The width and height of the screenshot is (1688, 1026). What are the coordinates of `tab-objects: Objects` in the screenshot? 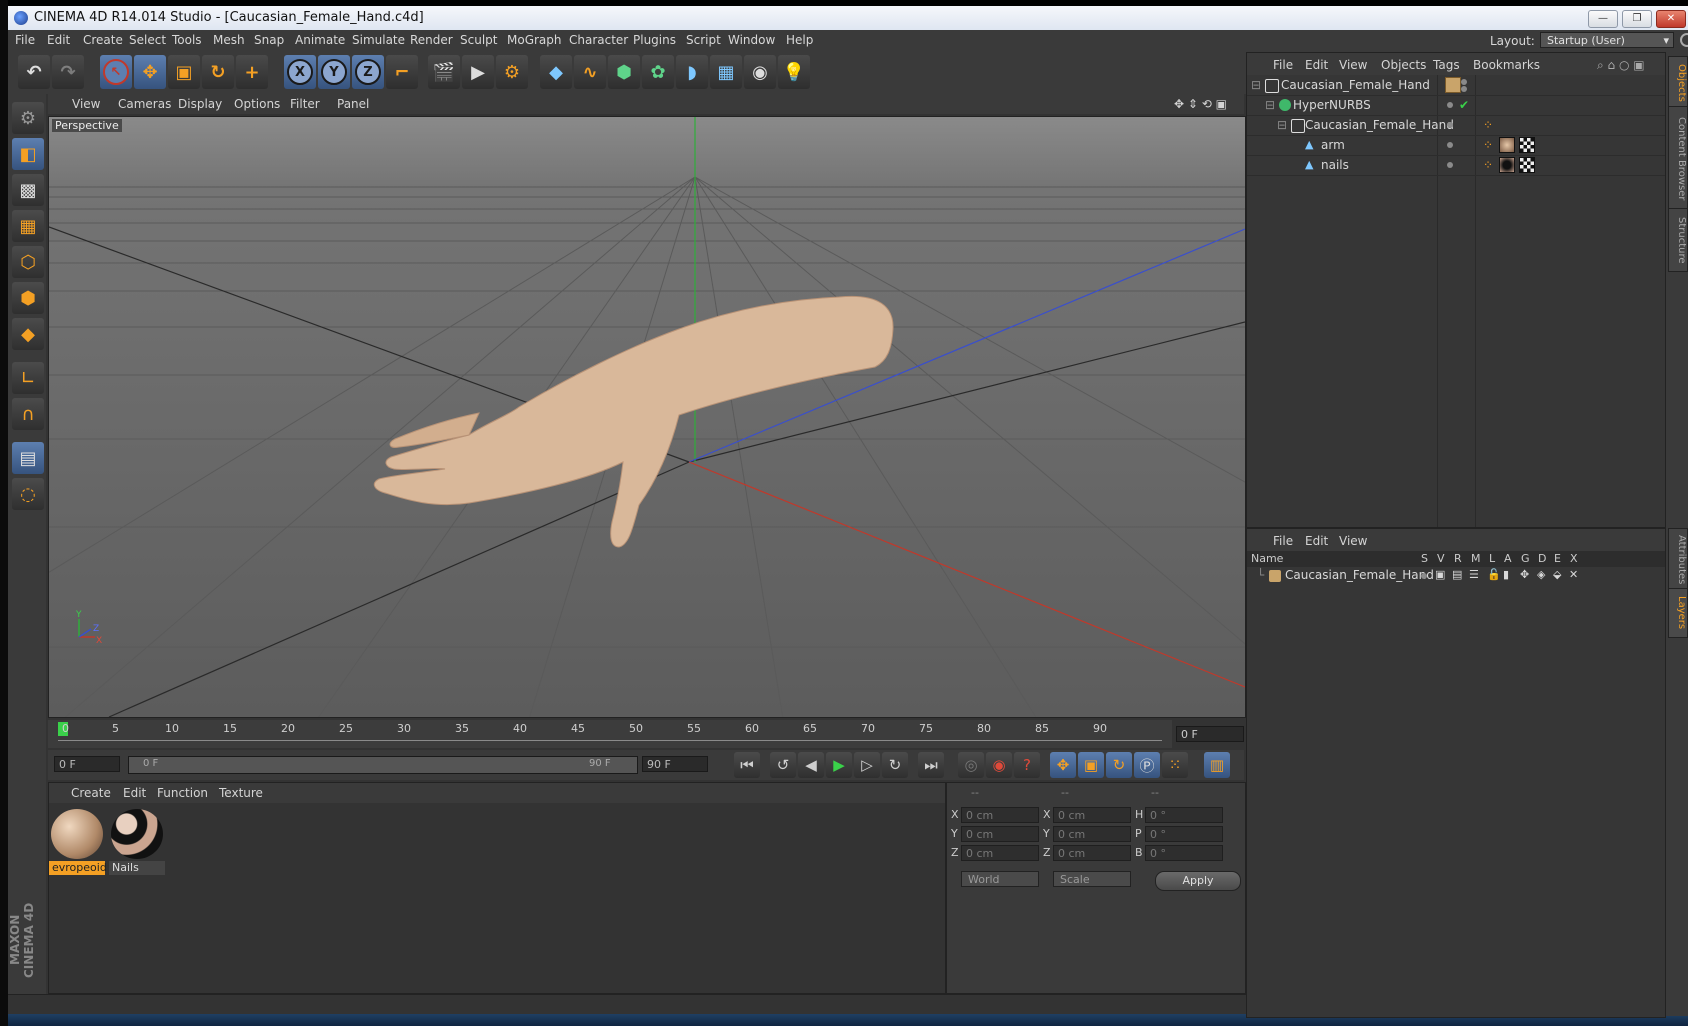 It's located at (1678, 83).